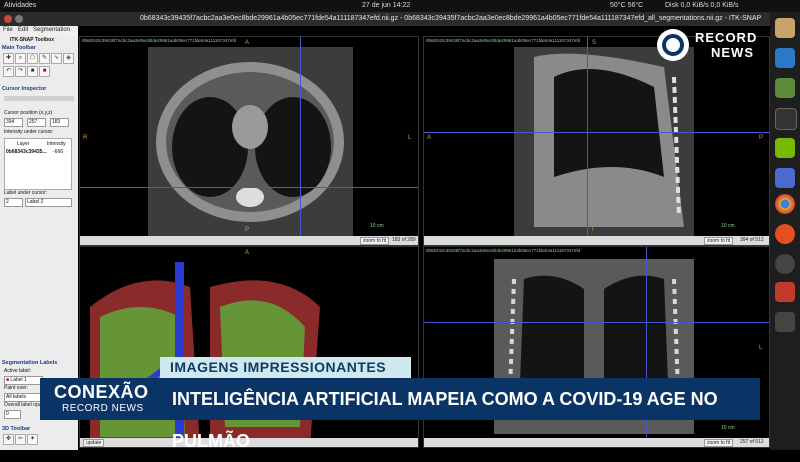  I want to click on 3d-toolbar-heading: 3D Toolbar, so click(16, 429).